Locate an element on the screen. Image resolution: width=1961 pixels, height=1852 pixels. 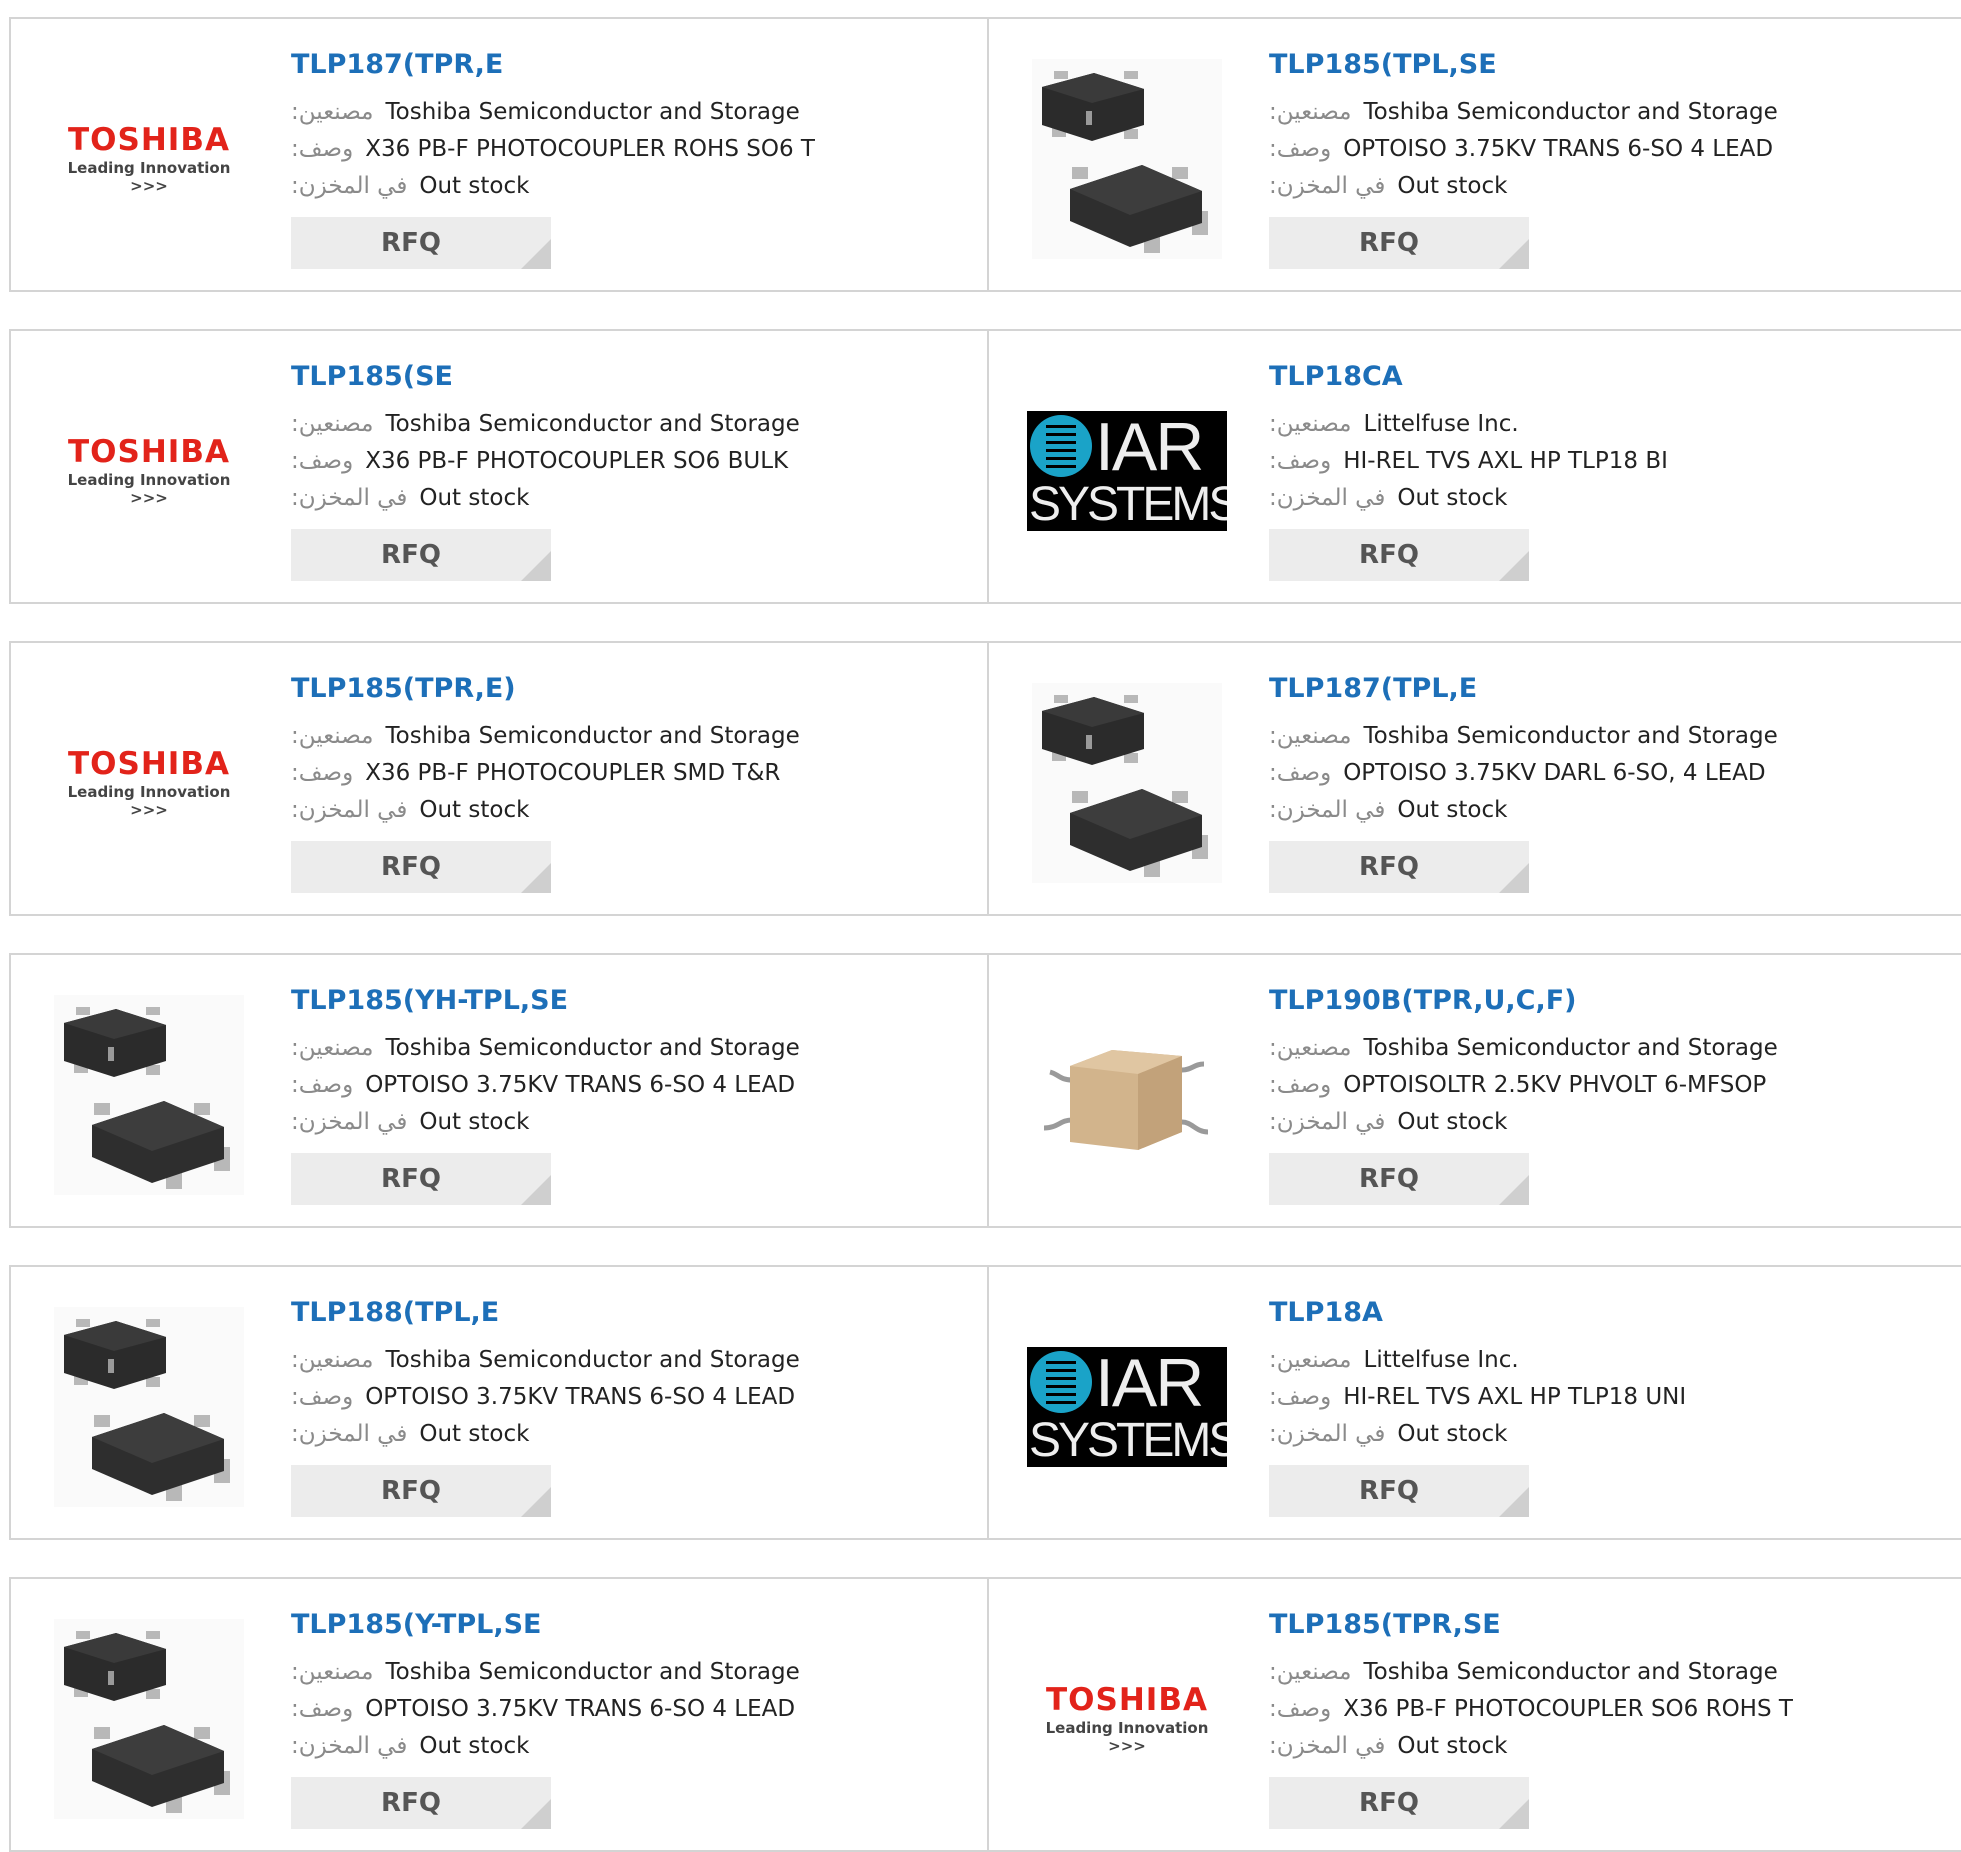
description-value: X36 PB-F PHOTOCOUPLER SO6 BULK is located at coordinates (577, 461).